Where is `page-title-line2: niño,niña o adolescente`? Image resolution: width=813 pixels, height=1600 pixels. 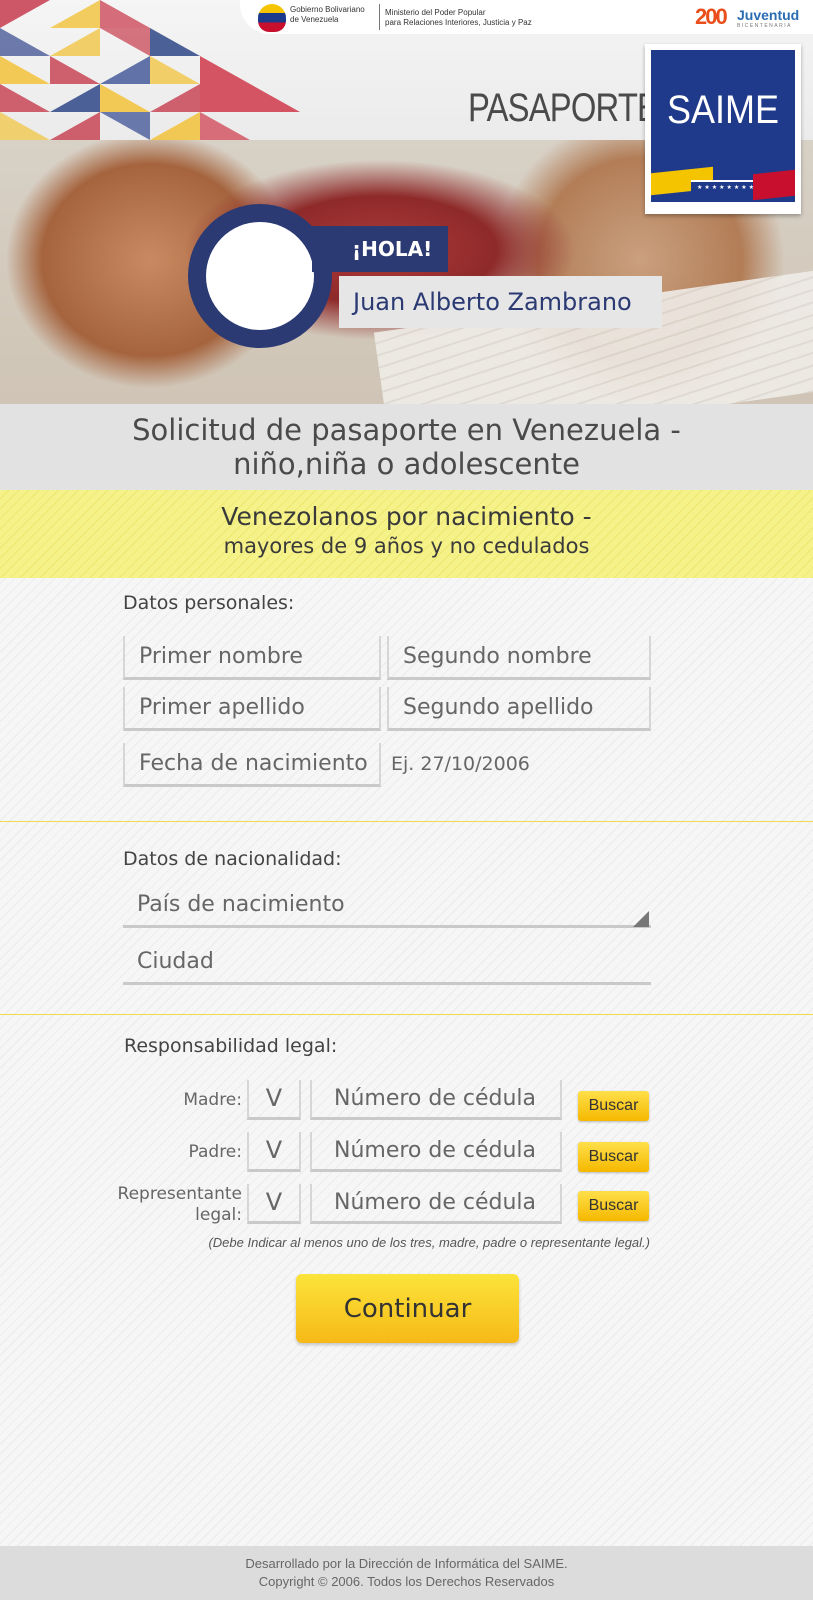 page-title-line2: niño,niña o adolescente is located at coordinates (406, 464).